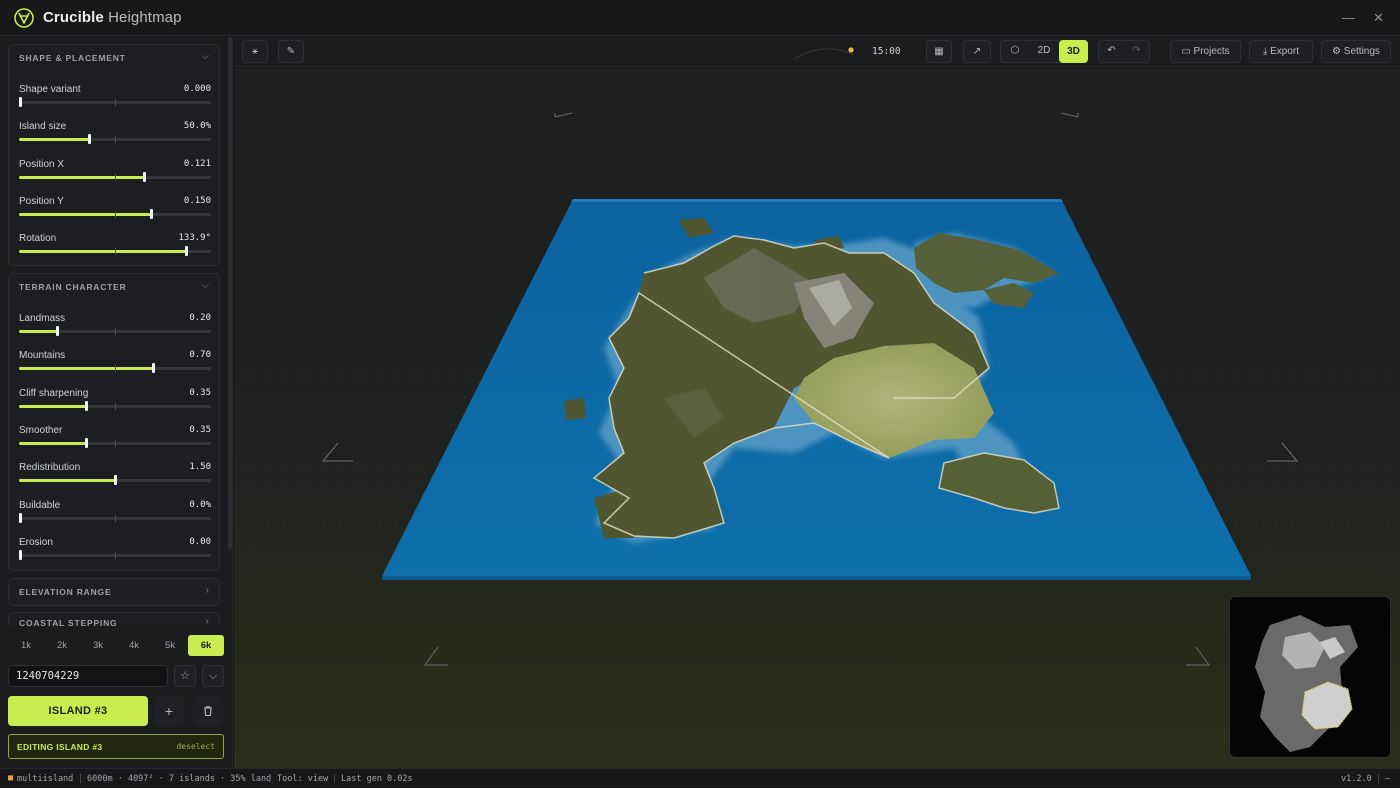 This screenshot has height=788, width=1400. Describe the element at coordinates (886, 51) in the screenshot. I see `time-readout: 15:00` at that location.